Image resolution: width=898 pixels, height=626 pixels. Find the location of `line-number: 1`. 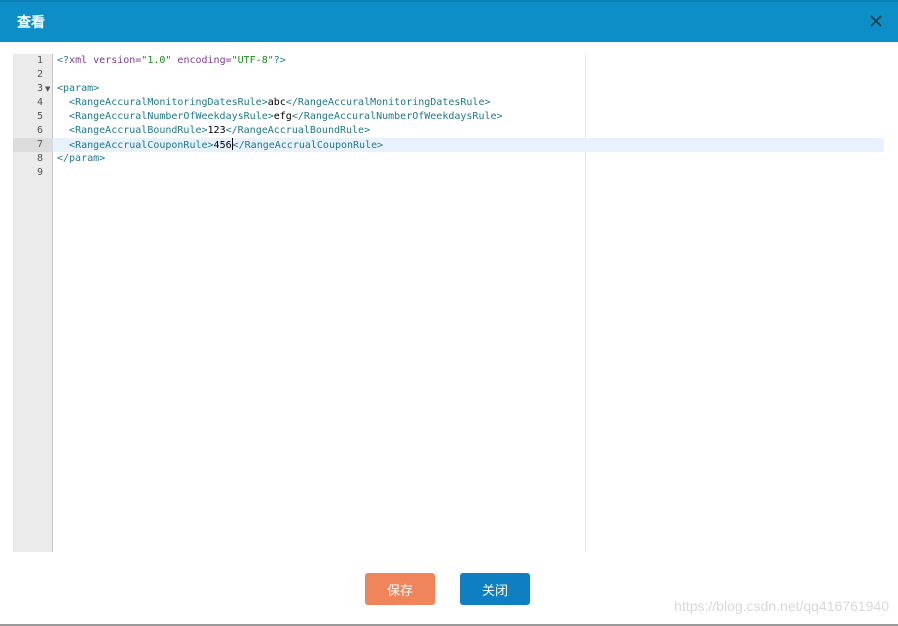

line-number: 1 is located at coordinates (39, 60).